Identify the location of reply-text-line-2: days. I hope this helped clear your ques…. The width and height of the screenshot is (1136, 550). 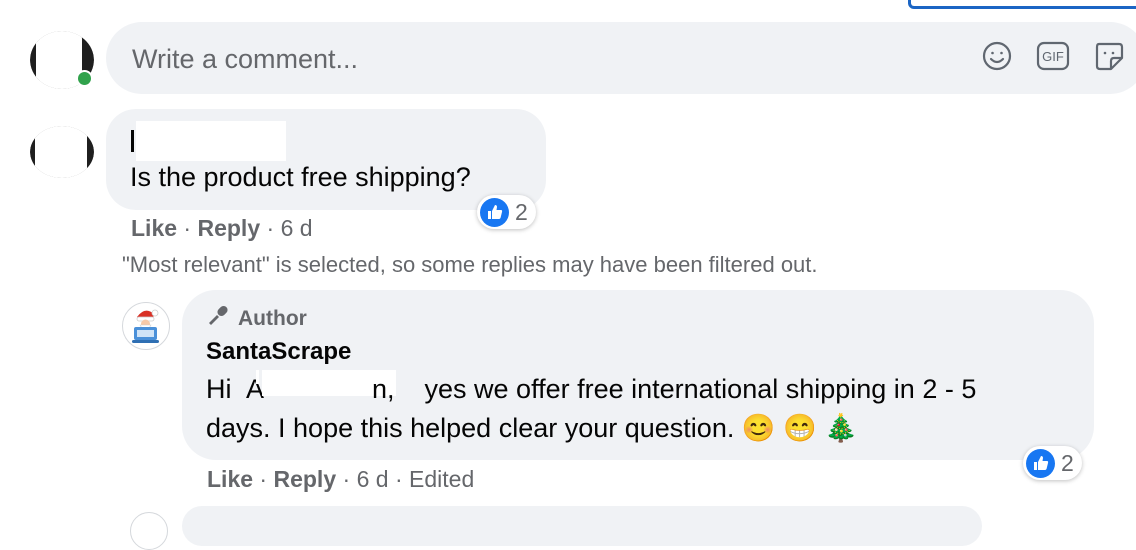
(532, 428).